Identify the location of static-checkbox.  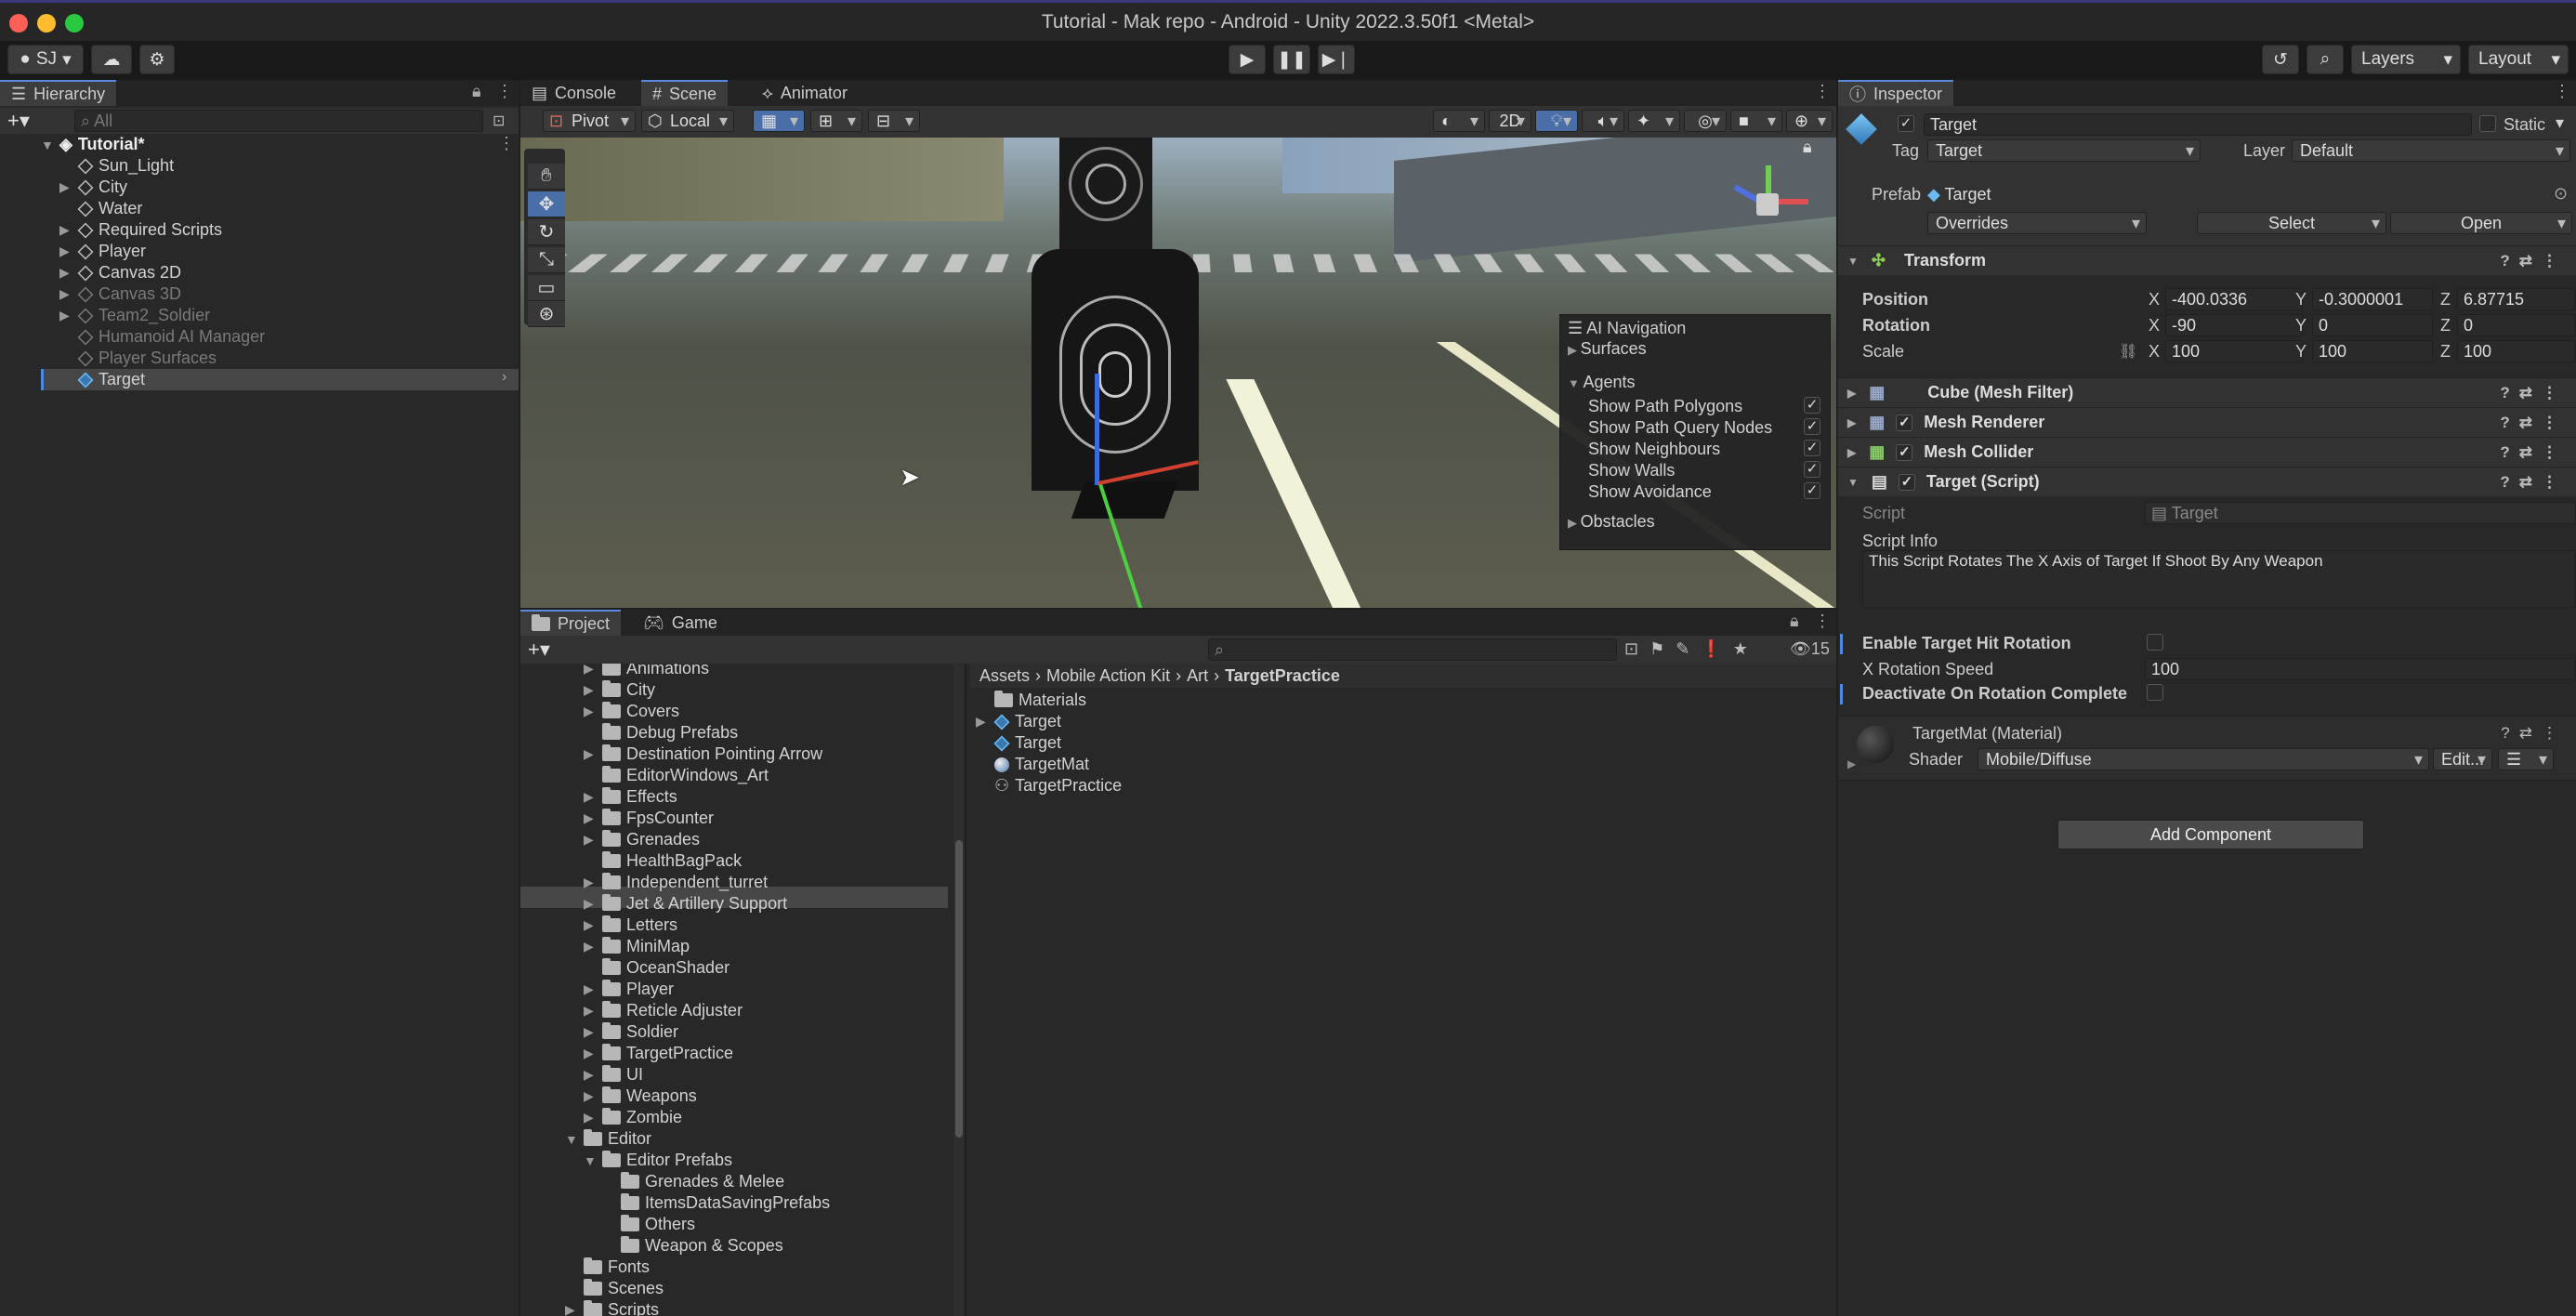
(2487, 124).